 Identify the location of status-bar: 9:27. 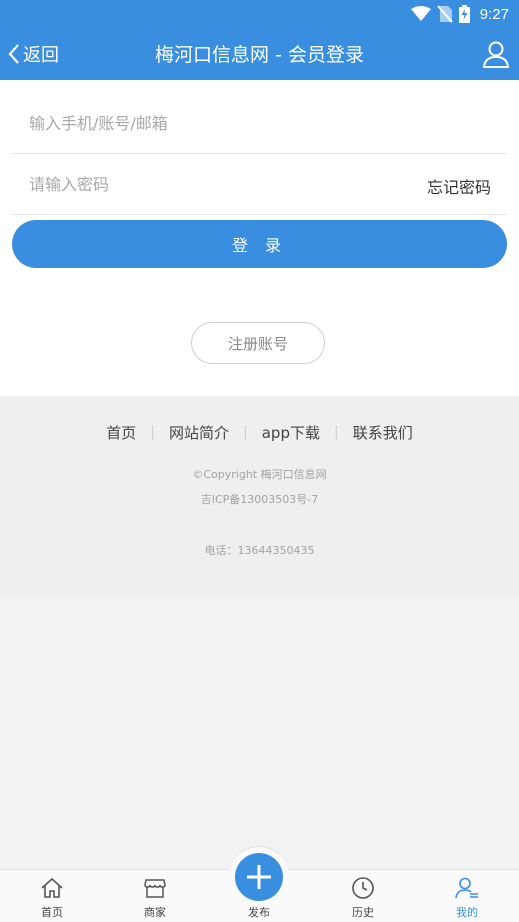
(259, 14).